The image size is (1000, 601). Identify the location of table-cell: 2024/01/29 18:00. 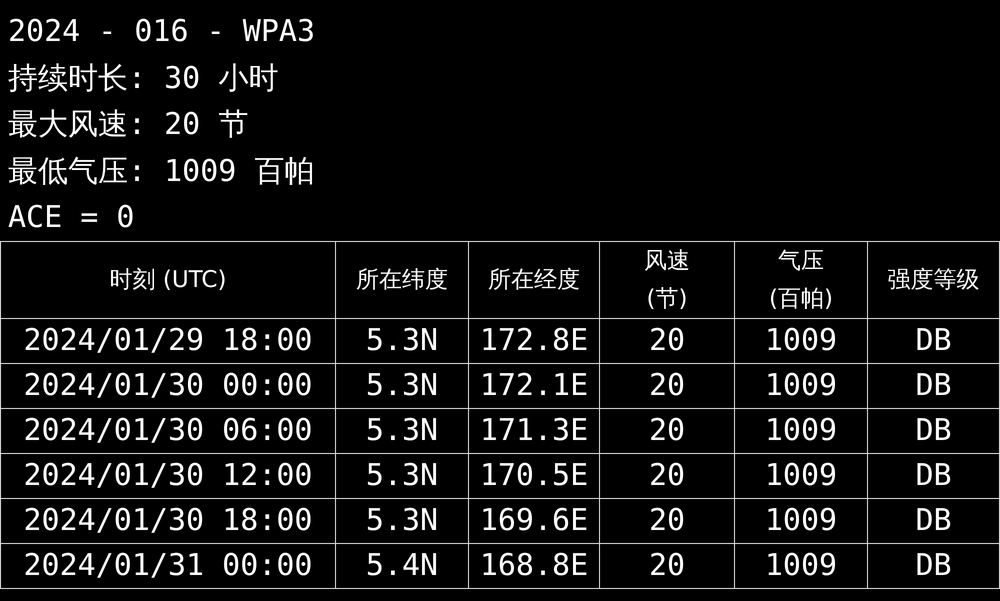
(168, 341).